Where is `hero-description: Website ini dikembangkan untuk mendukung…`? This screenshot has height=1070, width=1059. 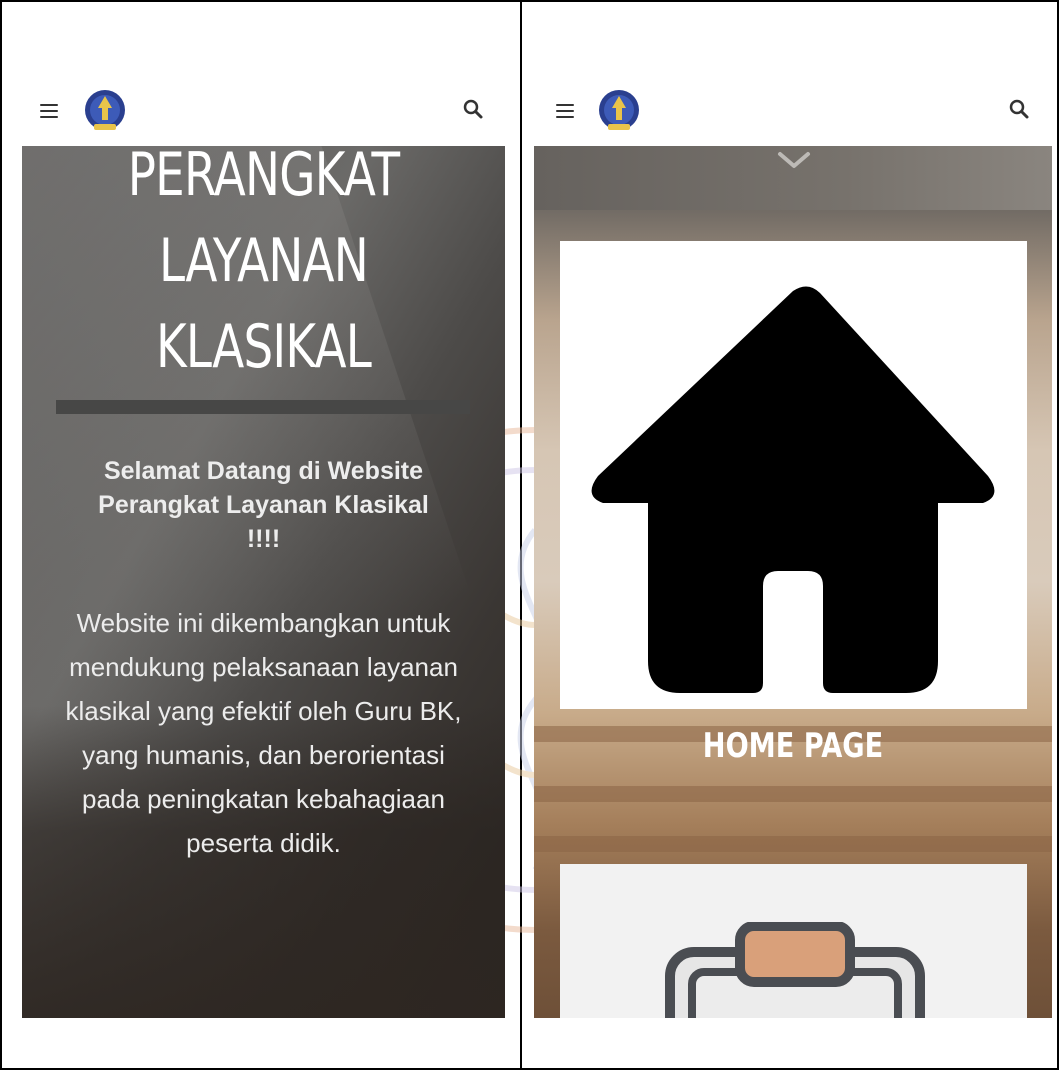 hero-description: Website ini dikembangkan untuk mendukung… is located at coordinates (263, 733).